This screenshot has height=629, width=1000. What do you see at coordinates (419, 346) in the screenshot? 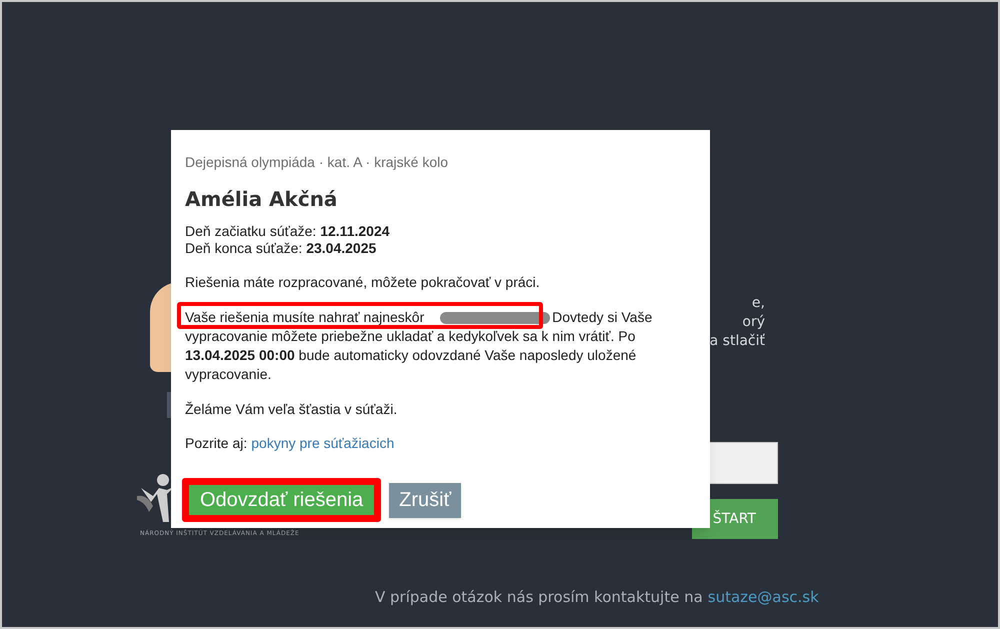
I see `deadline-text: Vaše riešenia musíte nahrať najneskôr Dovtedy si Vaše vypracovanie môžete priebežne ukladať a kedykoľvek sa k nim vrátiť. Po 13.04.2025 00:00 bude automaticky odovzdané Vaše naposledy uložené vypracovanie.` at bounding box center [419, 346].